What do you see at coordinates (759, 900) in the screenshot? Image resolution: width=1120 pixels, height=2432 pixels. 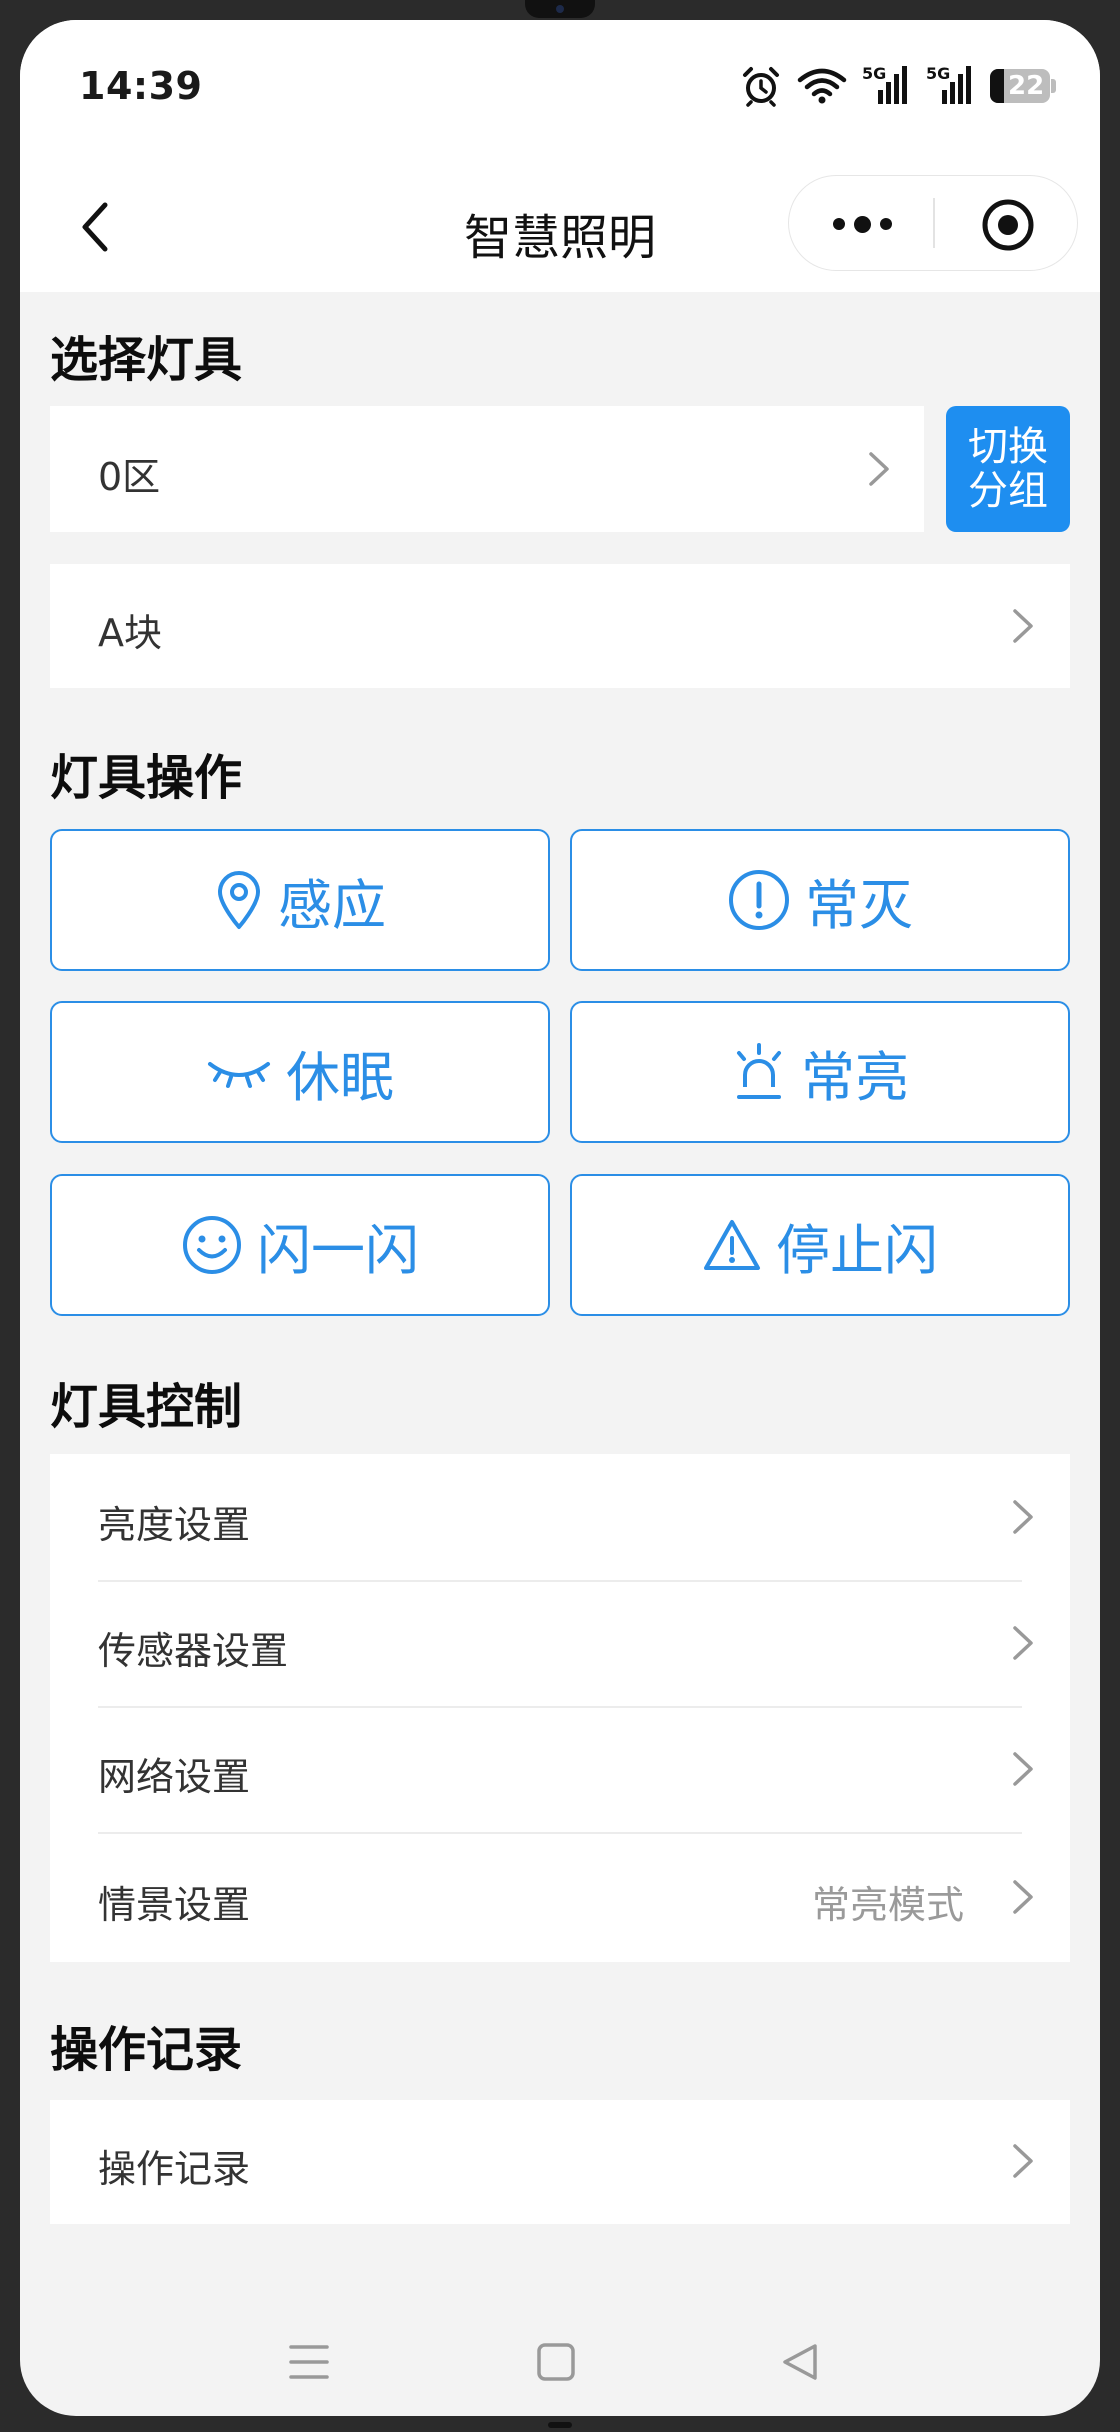 I see `alert-circle-icon` at bounding box center [759, 900].